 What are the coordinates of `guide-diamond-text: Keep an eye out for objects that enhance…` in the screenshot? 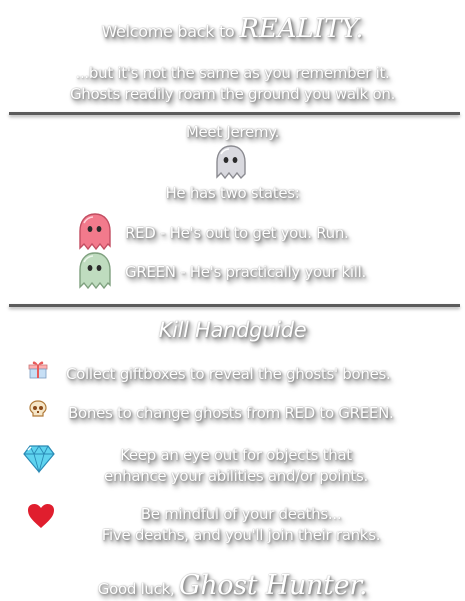 It's located at (236, 466).